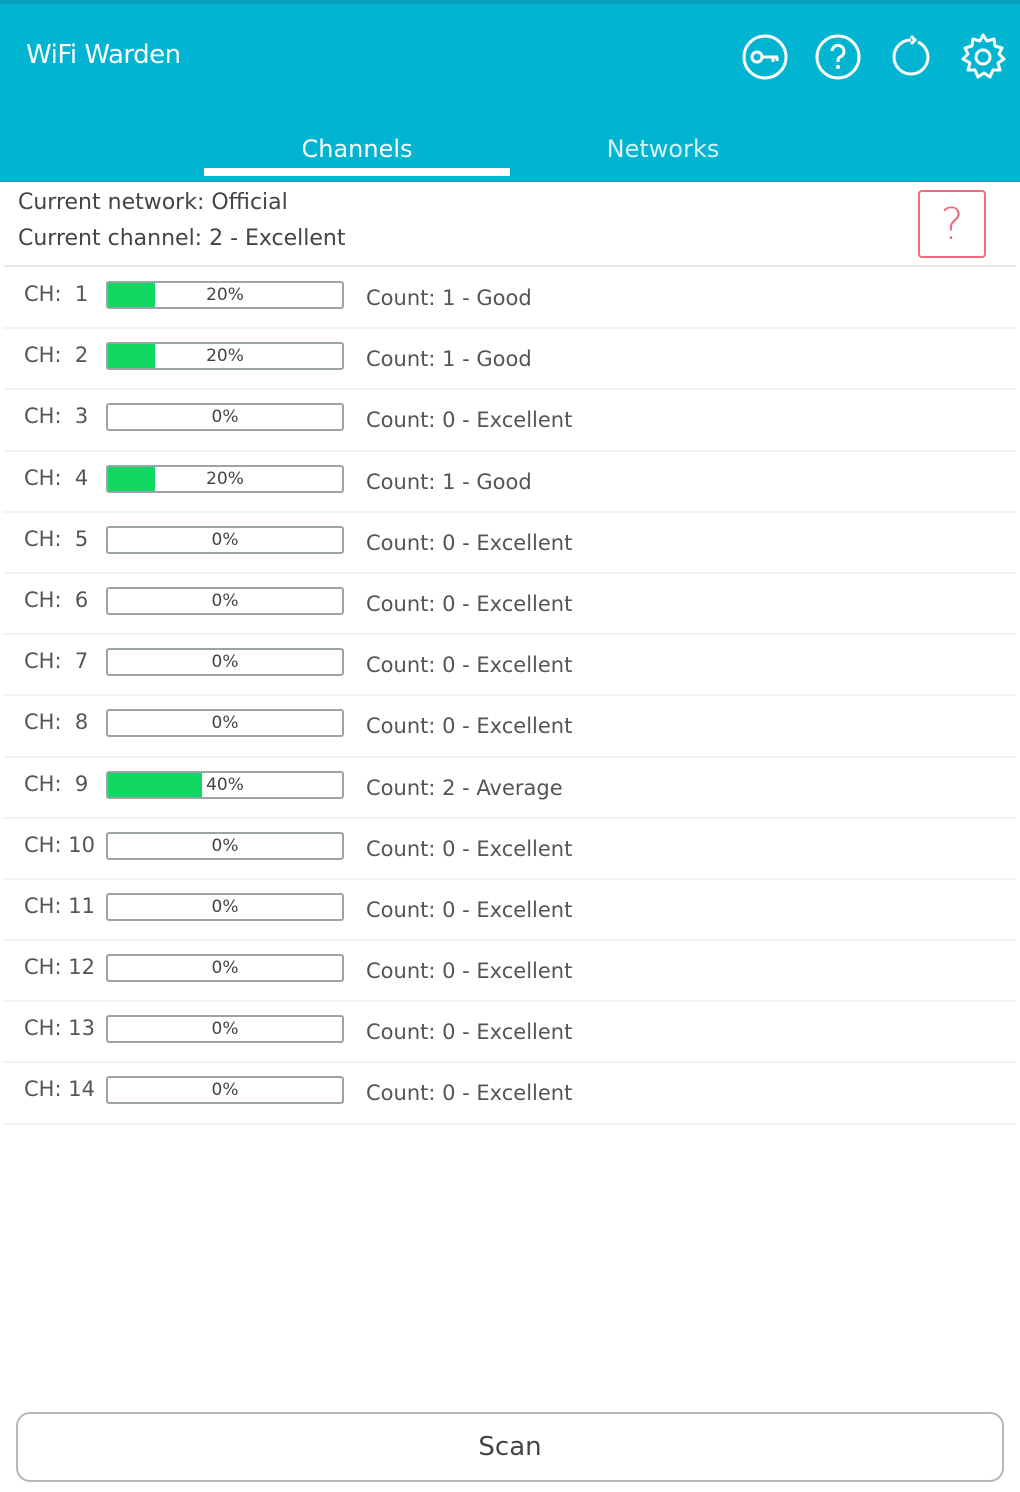 The width and height of the screenshot is (1020, 1492). I want to click on channel-label: CH: 4, so click(56, 477).